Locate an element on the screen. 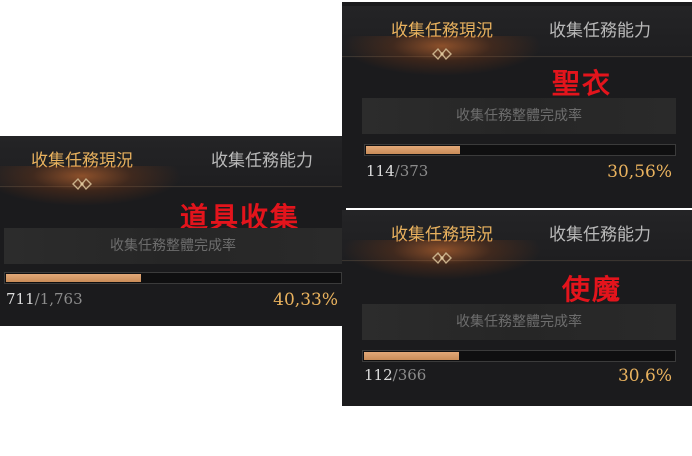  collected-value: 711 is located at coordinates (20, 299).